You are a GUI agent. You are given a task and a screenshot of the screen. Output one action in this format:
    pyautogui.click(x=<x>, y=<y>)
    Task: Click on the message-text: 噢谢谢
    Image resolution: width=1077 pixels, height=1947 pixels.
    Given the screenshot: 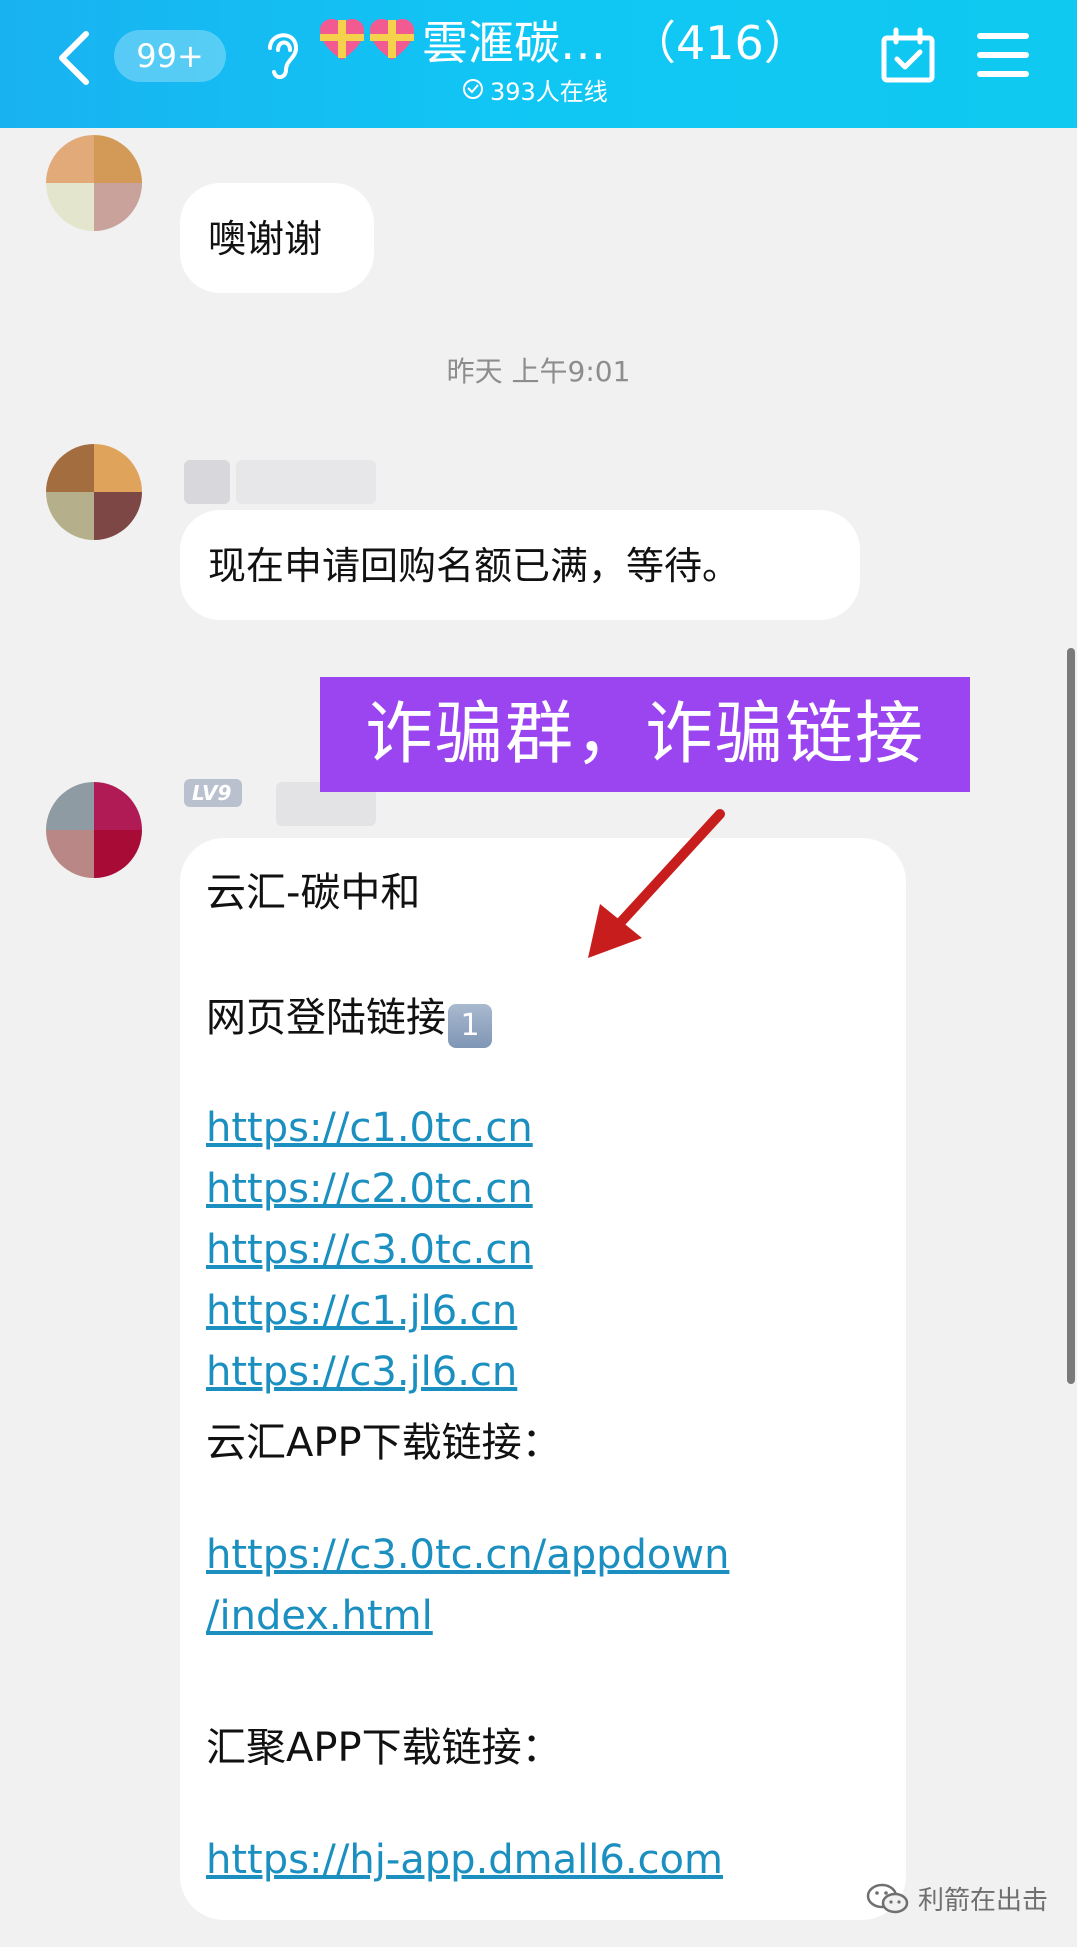 What is the action you would take?
    pyautogui.click(x=265, y=239)
    